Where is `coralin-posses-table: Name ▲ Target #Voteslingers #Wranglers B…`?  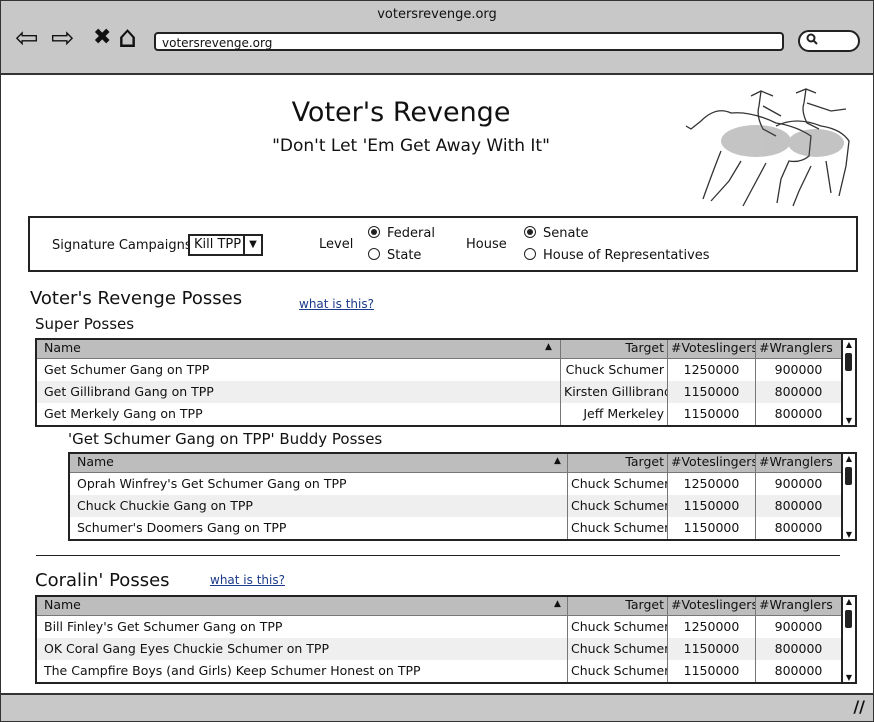 coralin-posses-table: Name ▲ Target #Voteslingers #Wranglers B… is located at coordinates (446, 639).